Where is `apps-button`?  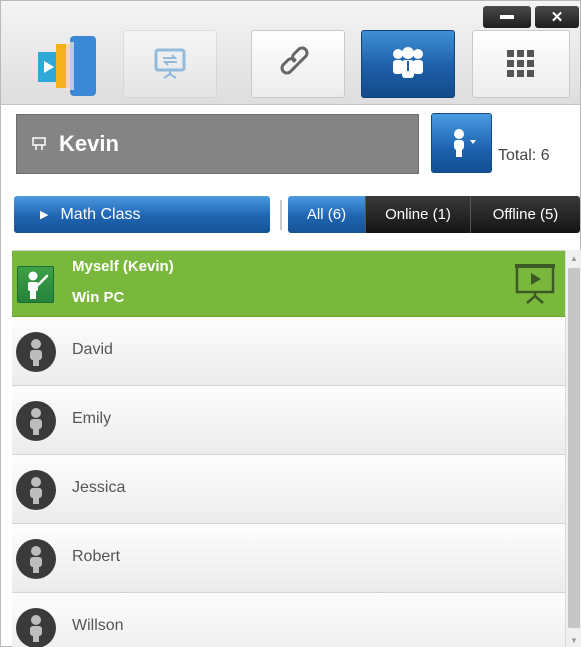 apps-button is located at coordinates (521, 64).